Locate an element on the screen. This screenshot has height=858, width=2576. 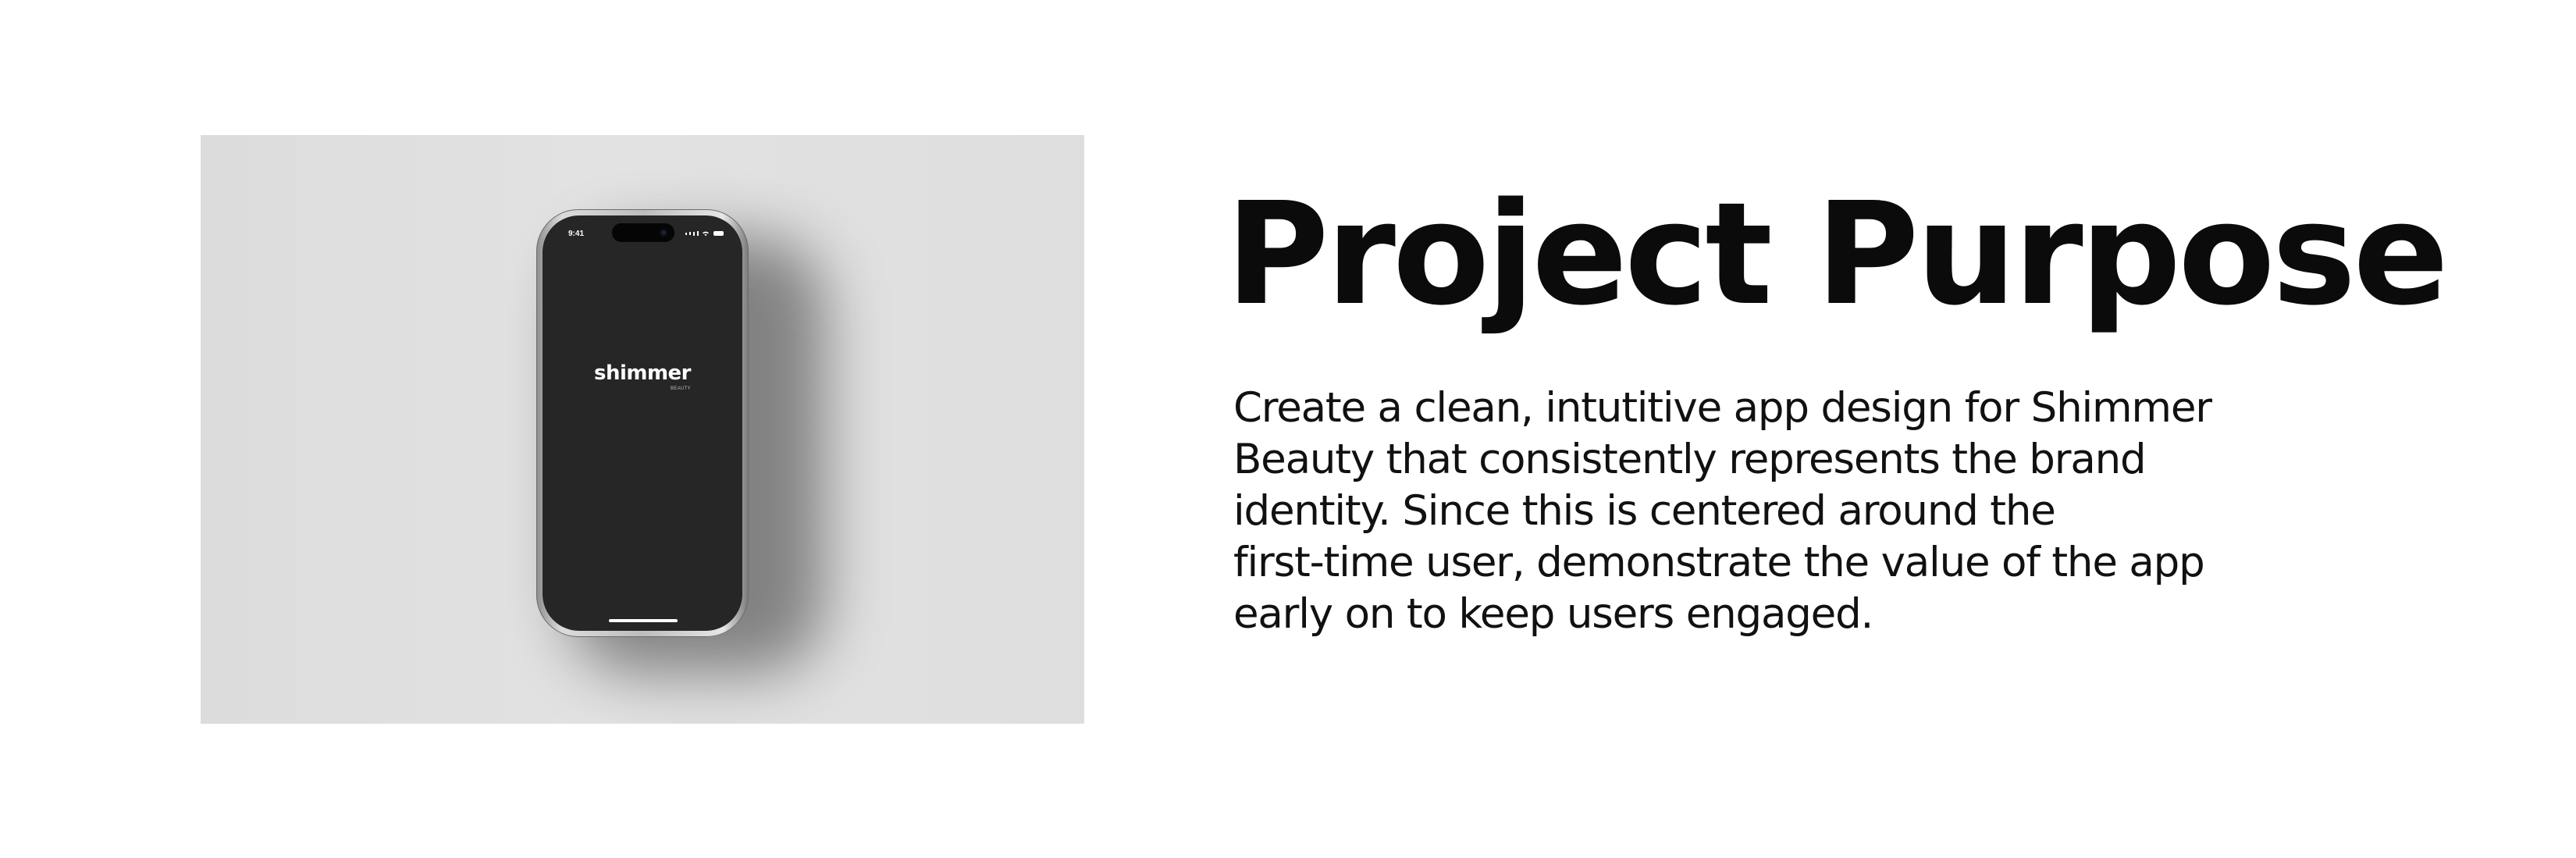
shimmer-logo-subtext: BEAUTY is located at coordinates (681, 388).